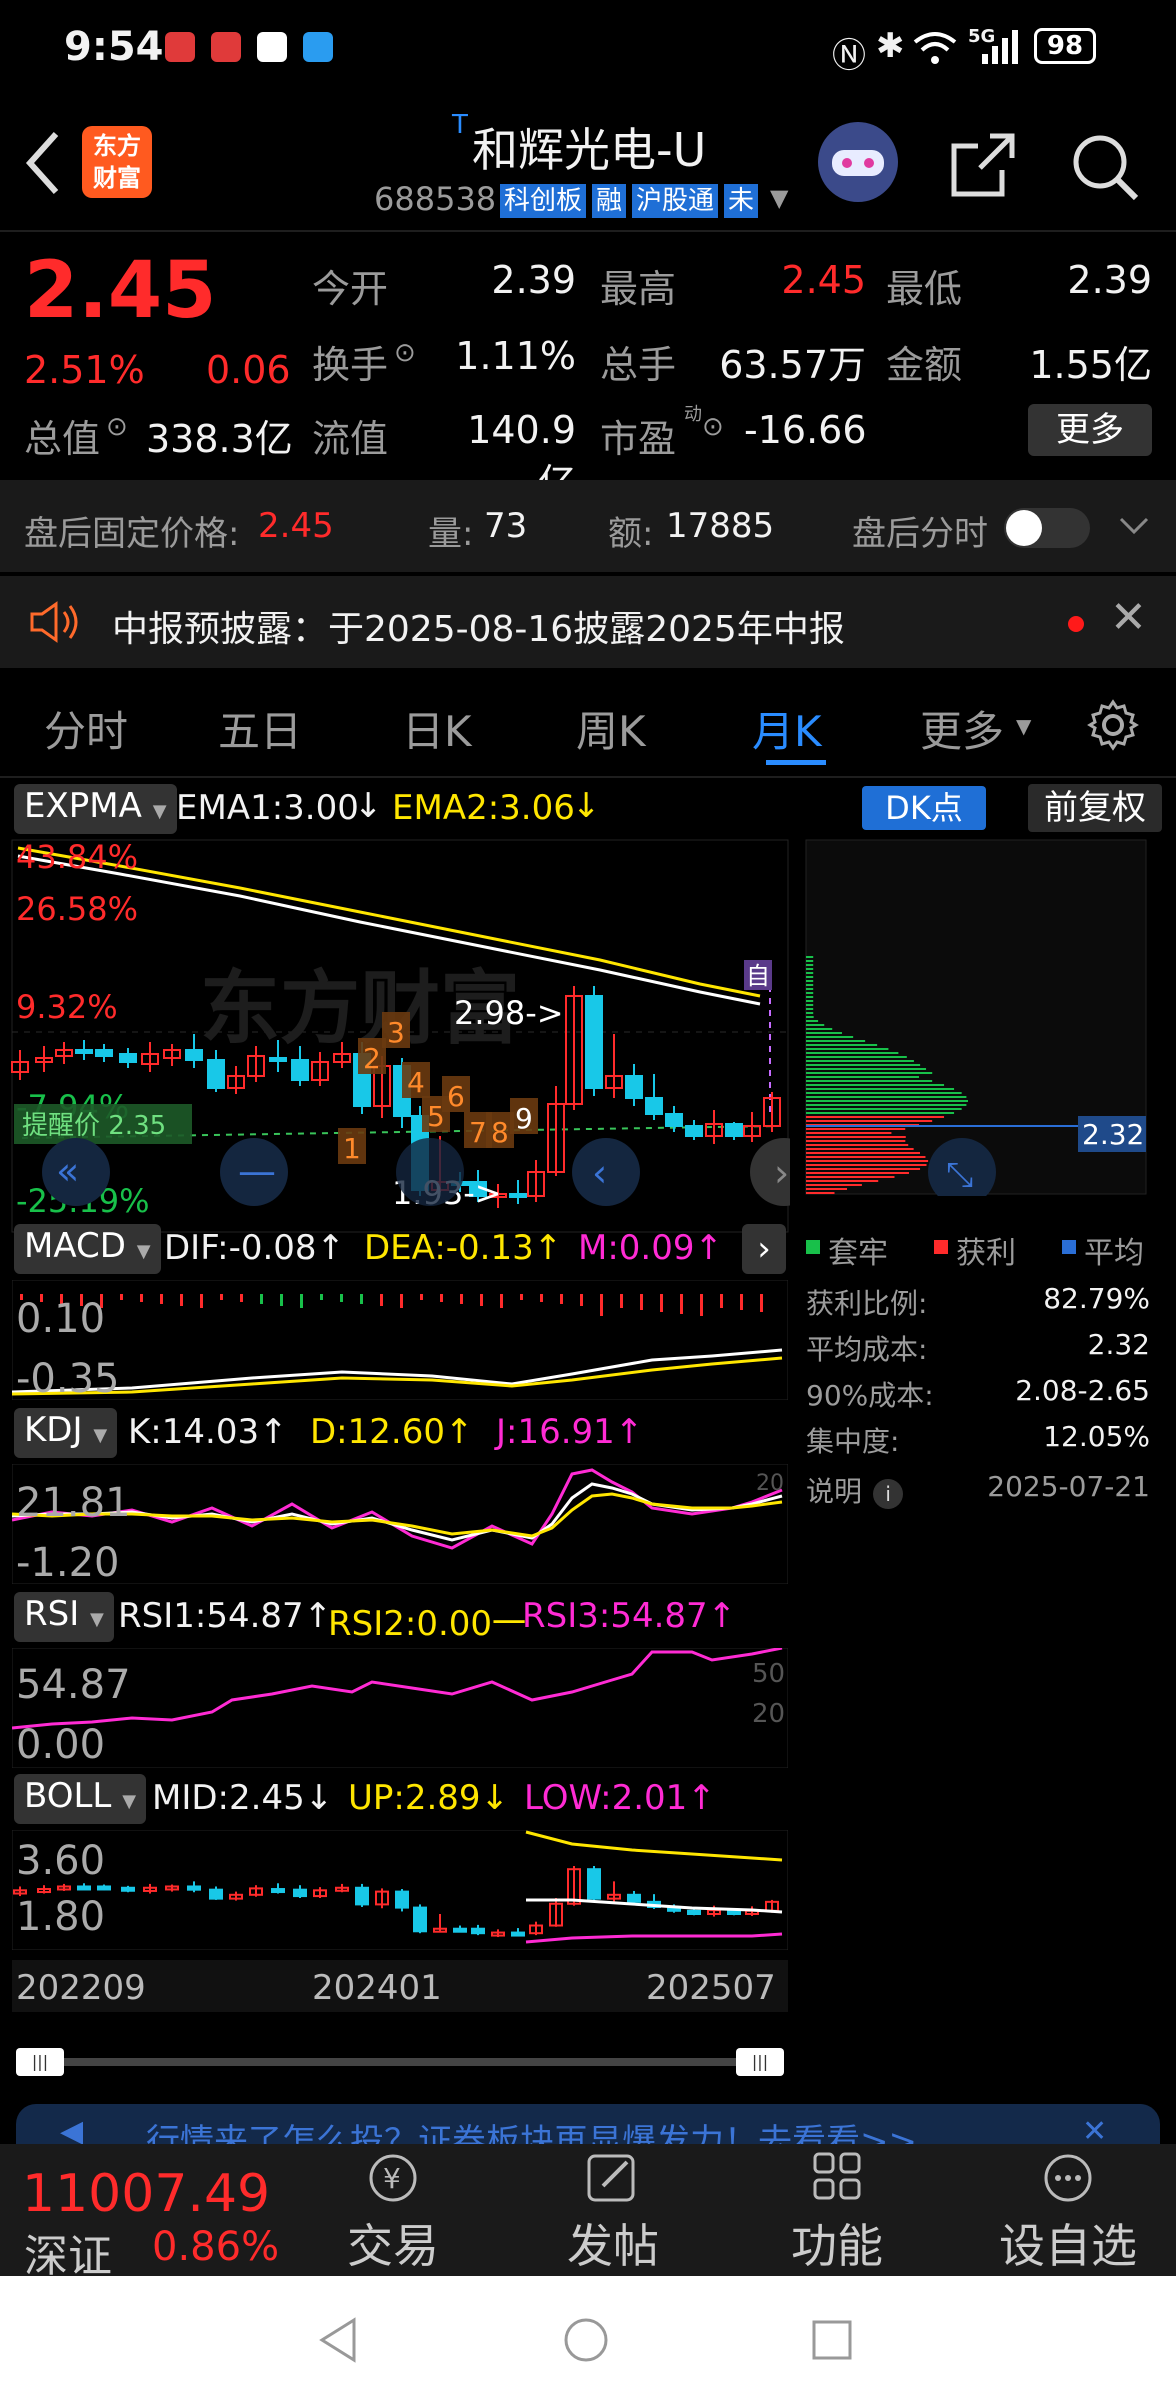  What do you see at coordinates (1068, 2212) in the screenshot?
I see `add-watchlist-button: 设自选` at bounding box center [1068, 2212].